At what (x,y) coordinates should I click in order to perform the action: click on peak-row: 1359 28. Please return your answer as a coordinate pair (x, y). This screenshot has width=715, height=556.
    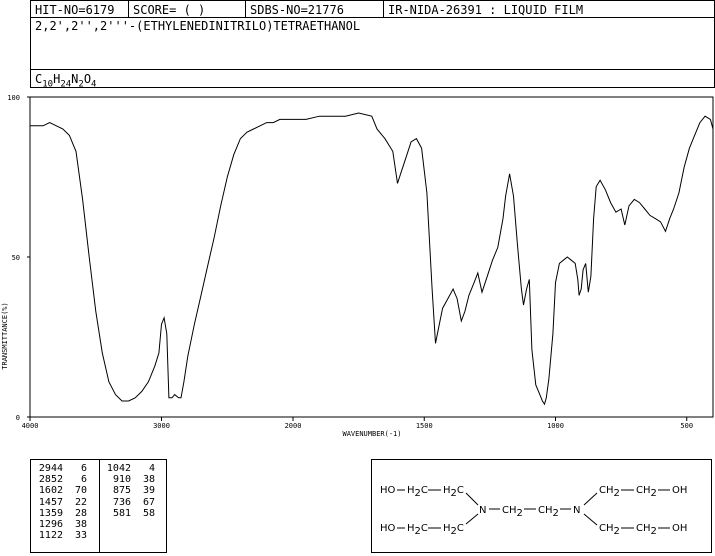
    Looking at the image, I should click on (59, 513).